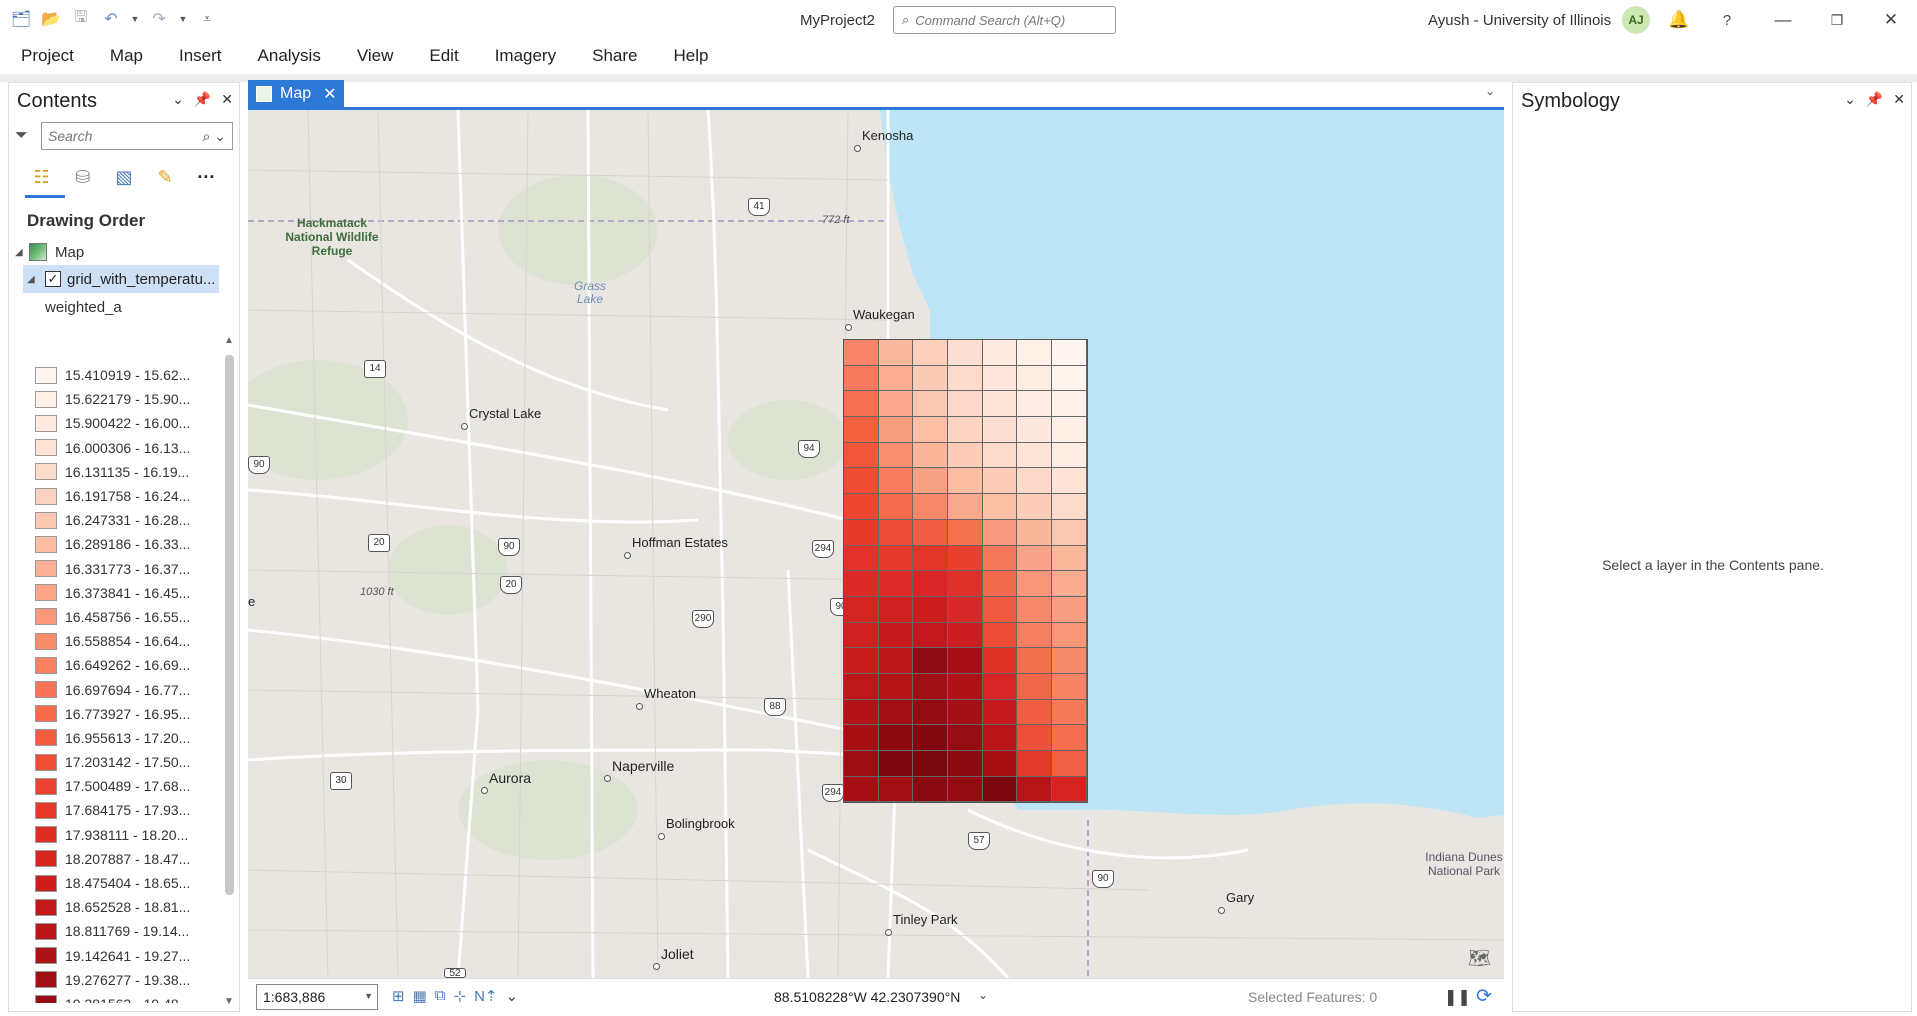 Image resolution: width=1917 pixels, height=1016 pixels. What do you see at coordinates (440, 996) in the screenshot?
I see `snapping-icon: ⧉` at bounding box center [440, 996].